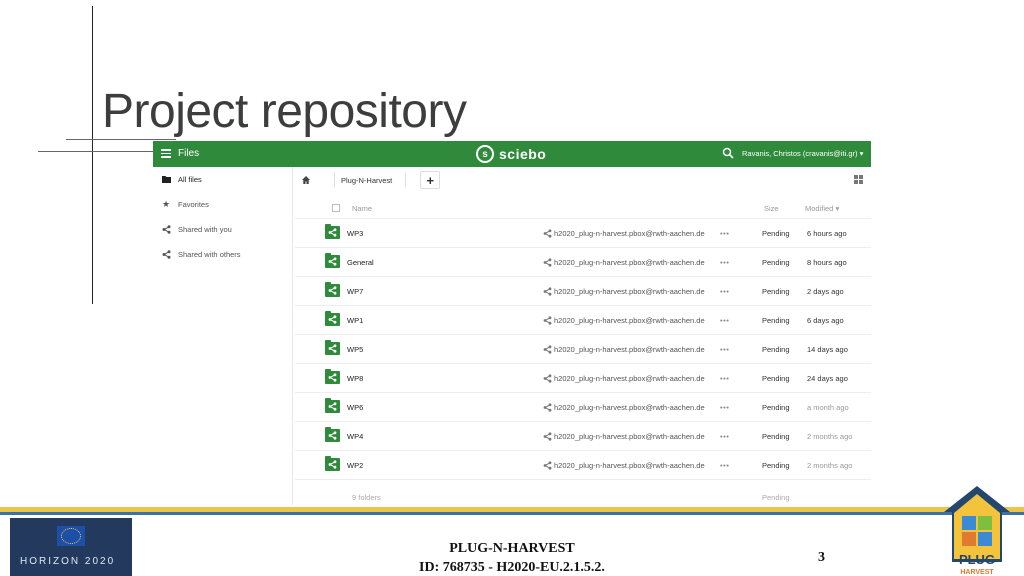 This screenshot has height=576, width=1024. Describe the element at coordinates (355, 320) in the screenshot. I see `row-name: WP1` at that location.